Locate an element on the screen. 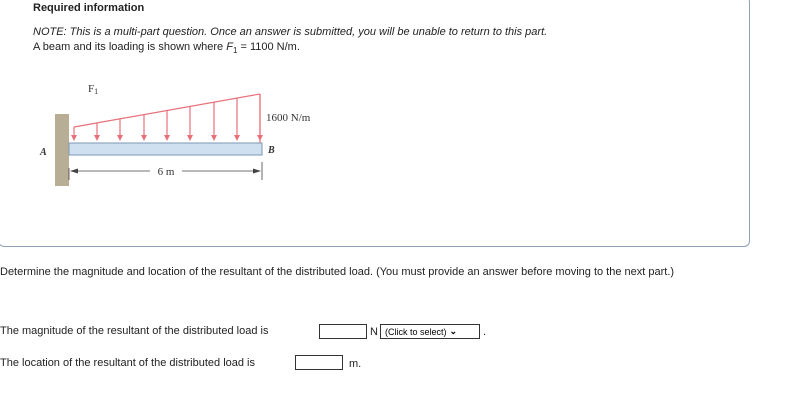 This screenshot has width=795, height=401. point-b-label: B is located at coordinates (271, 150).